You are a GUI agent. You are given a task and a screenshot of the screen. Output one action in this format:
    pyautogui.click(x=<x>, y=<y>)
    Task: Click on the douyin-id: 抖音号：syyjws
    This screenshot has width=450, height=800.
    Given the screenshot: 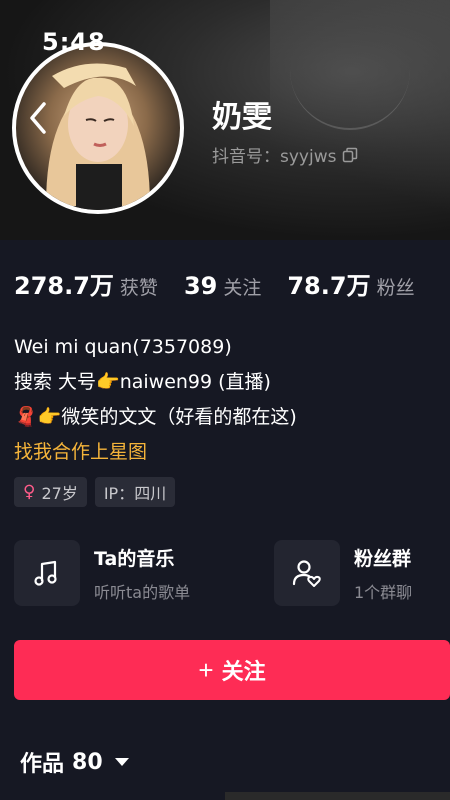 What is the action you would take?
    pyautogui.click(x=285, y=154)
    